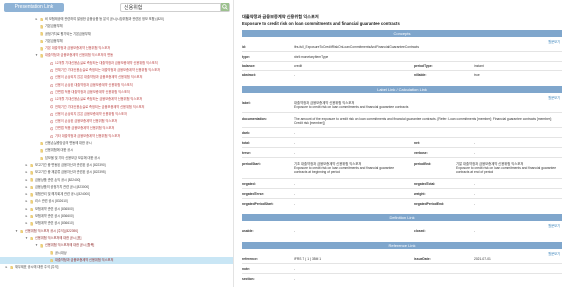 This screenshot has height=287, width=570. Describe the element at coordinates (246, 103) in the screenshot. I see `label-label: label:` at that location.